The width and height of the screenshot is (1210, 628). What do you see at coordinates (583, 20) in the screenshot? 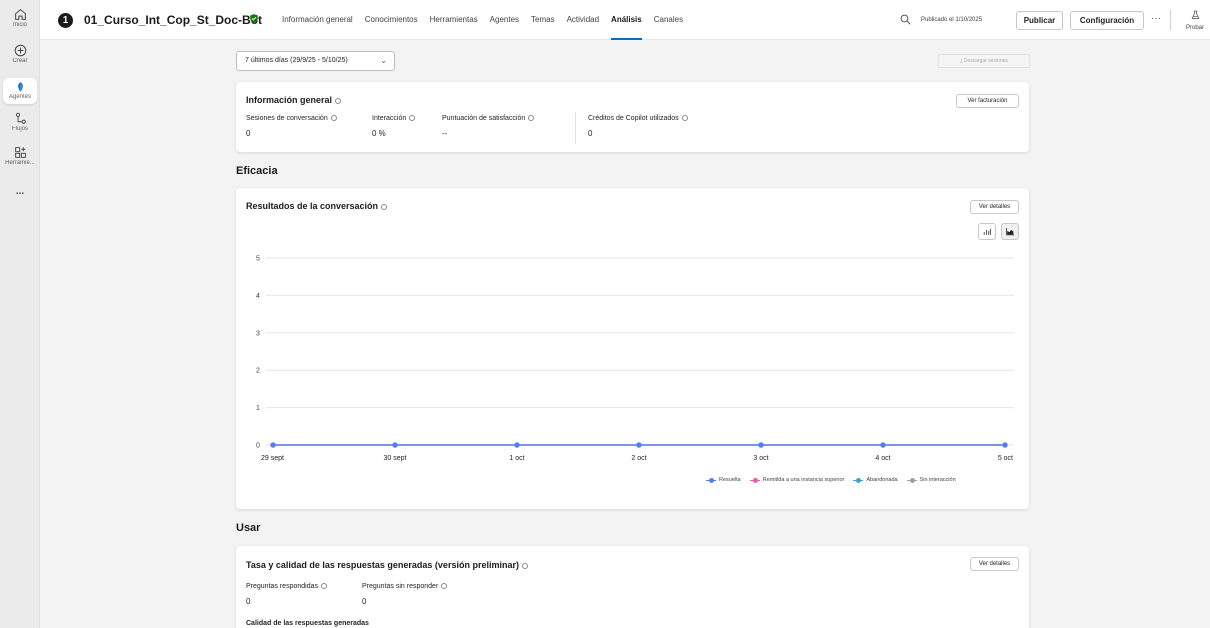
I see `tab-actividad: Actividad` at bounding box center [583, 20].